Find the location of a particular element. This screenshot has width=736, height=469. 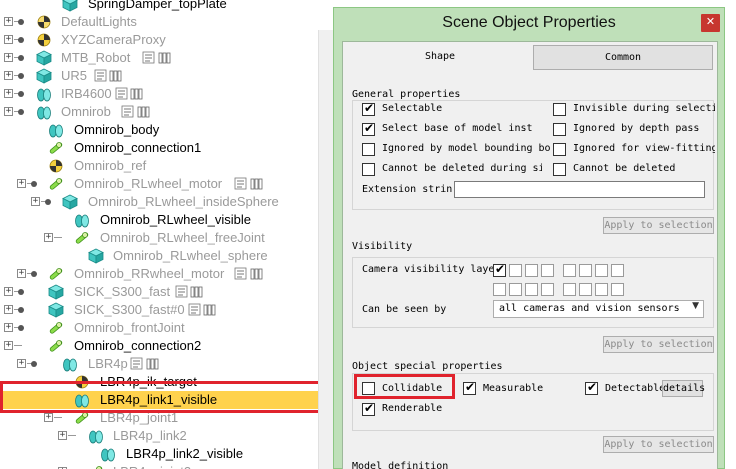

cube-object-icon is located at coordinates (70, 6).